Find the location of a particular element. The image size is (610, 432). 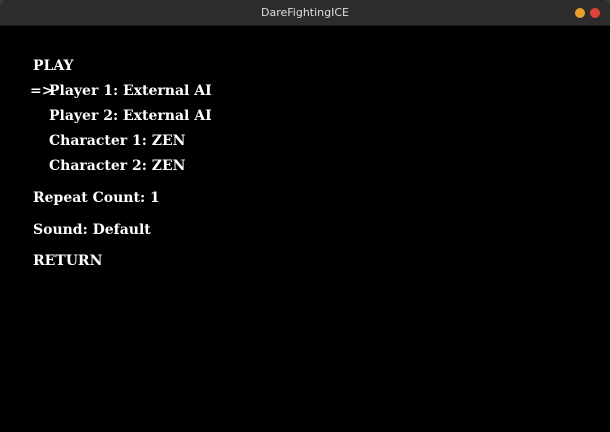

menu-item-sound: Sound: Default is located at coordinates (92, 230).